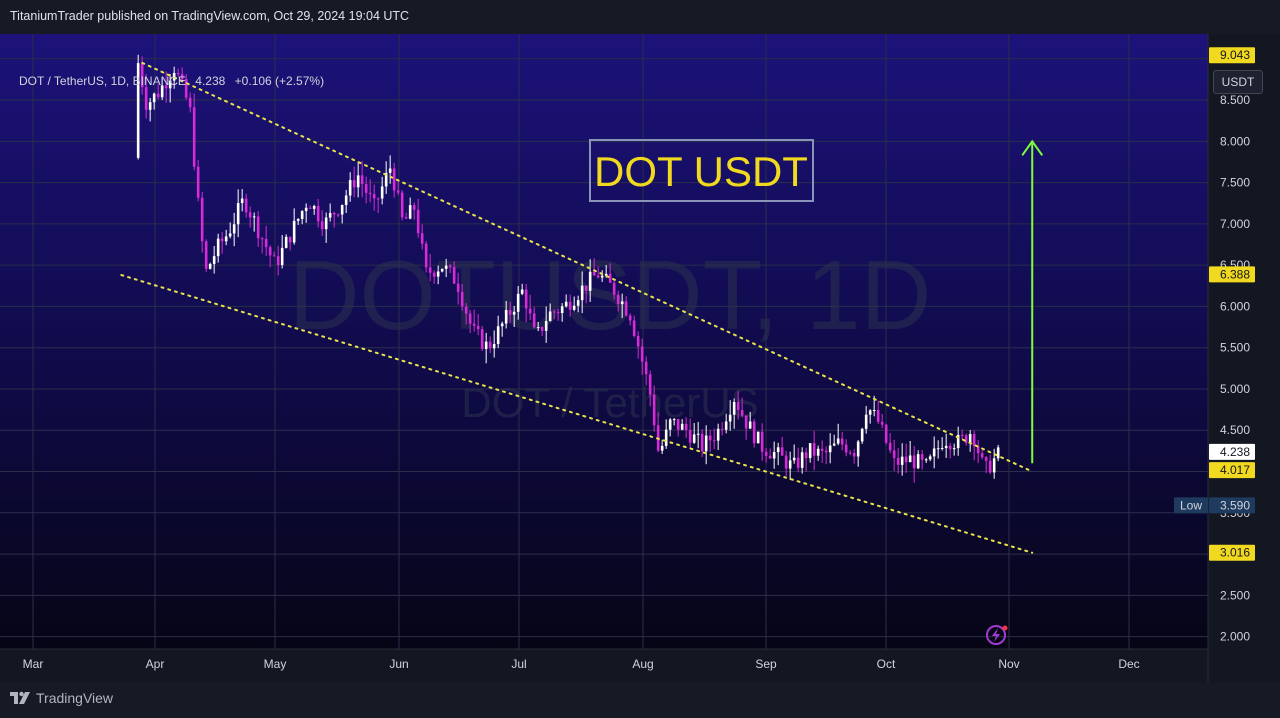 Image resolution: width=1280 pixels, height=718 pixels. Describe the element at coordinates (1238, 82) in the screenshot. I see `currency-button: USDT` at that location.